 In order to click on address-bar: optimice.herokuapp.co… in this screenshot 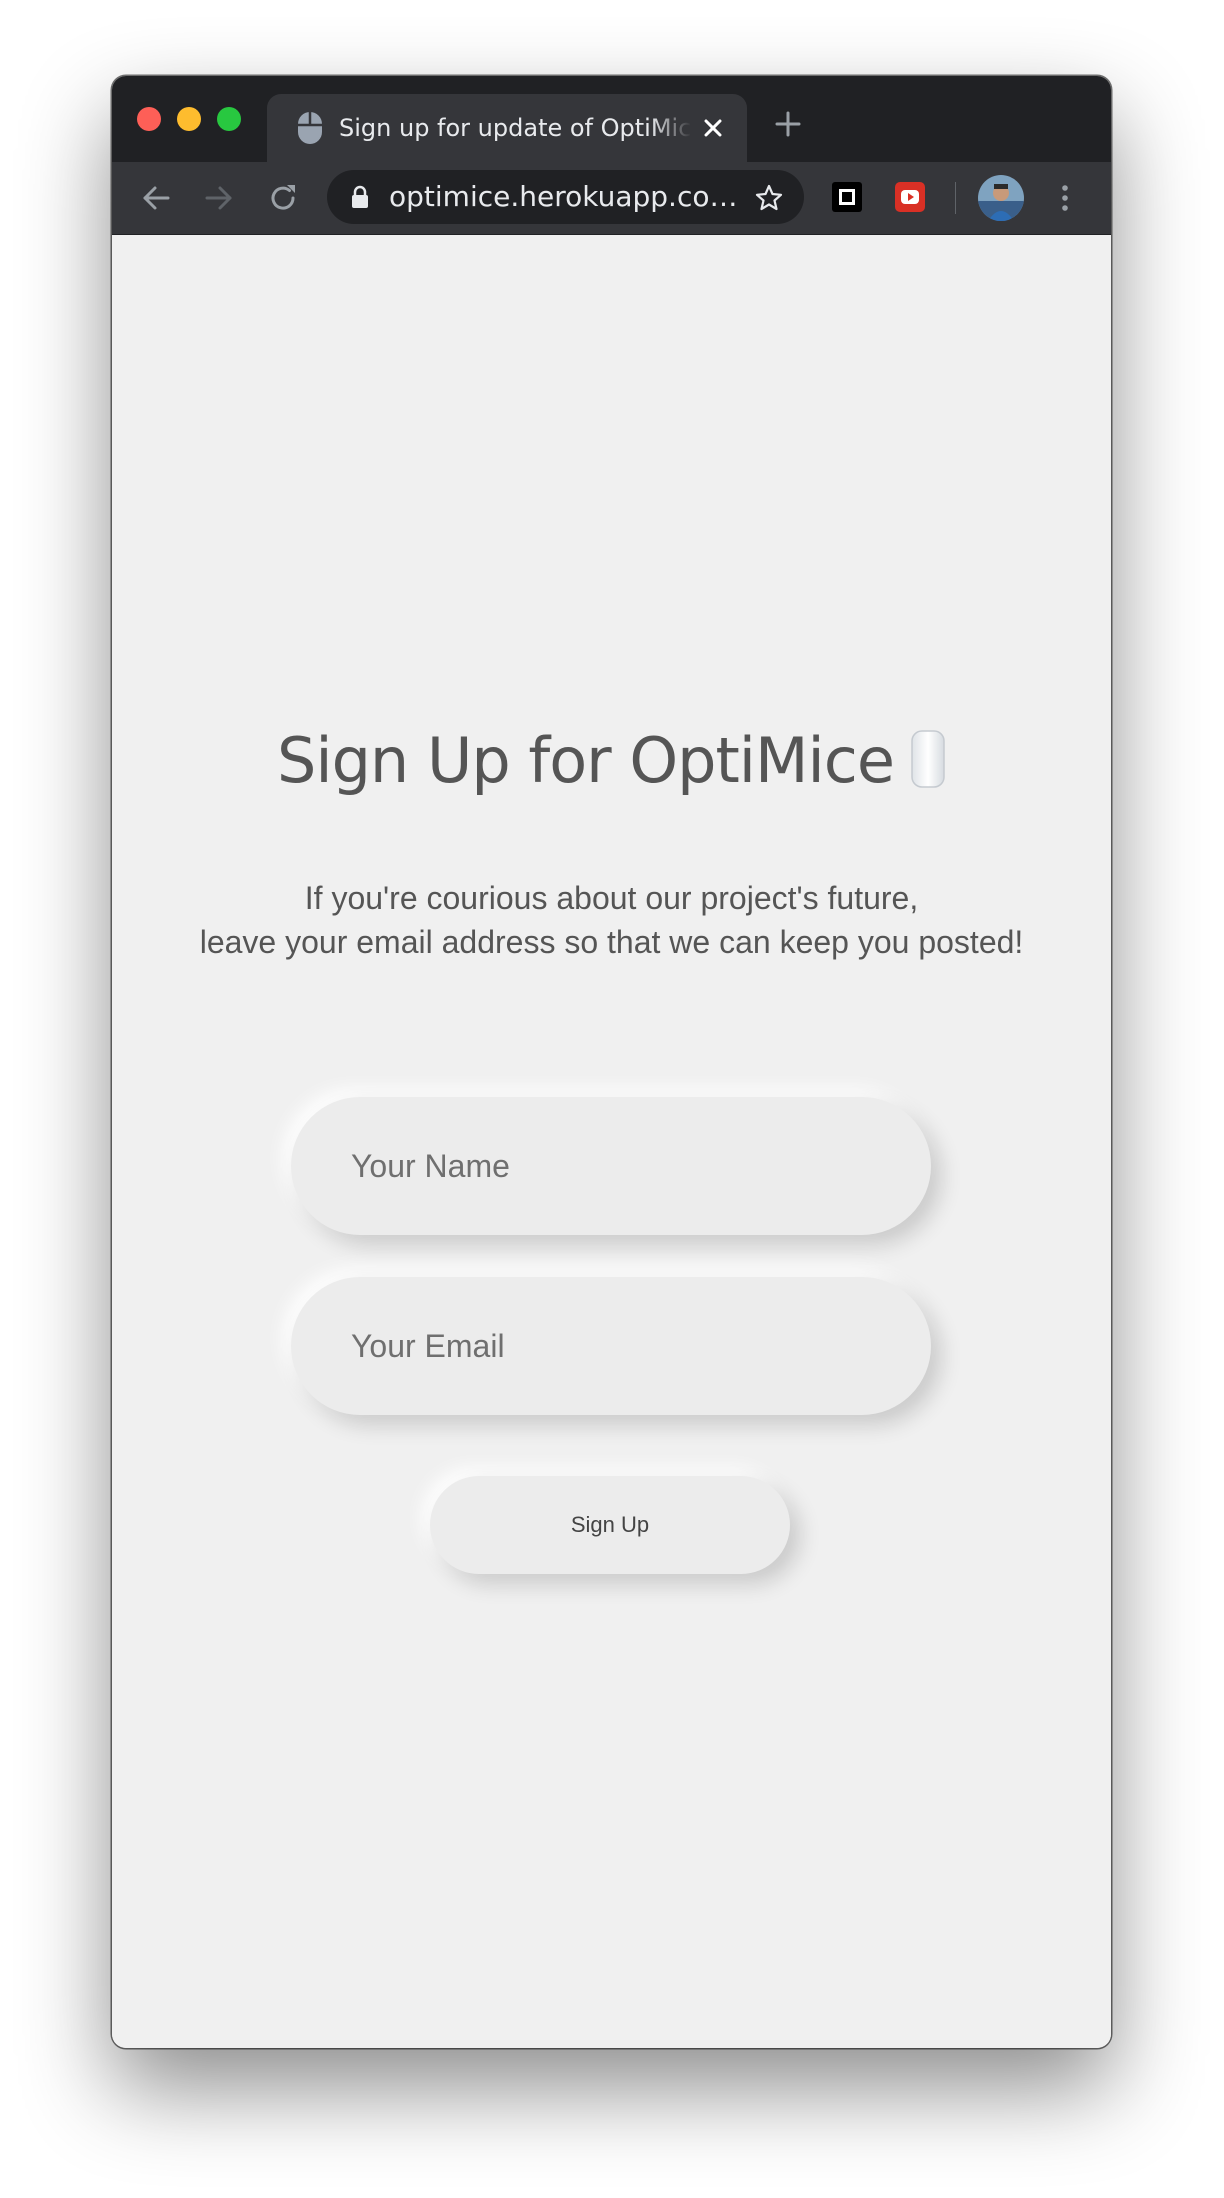, I will do `click(565, 197)`.